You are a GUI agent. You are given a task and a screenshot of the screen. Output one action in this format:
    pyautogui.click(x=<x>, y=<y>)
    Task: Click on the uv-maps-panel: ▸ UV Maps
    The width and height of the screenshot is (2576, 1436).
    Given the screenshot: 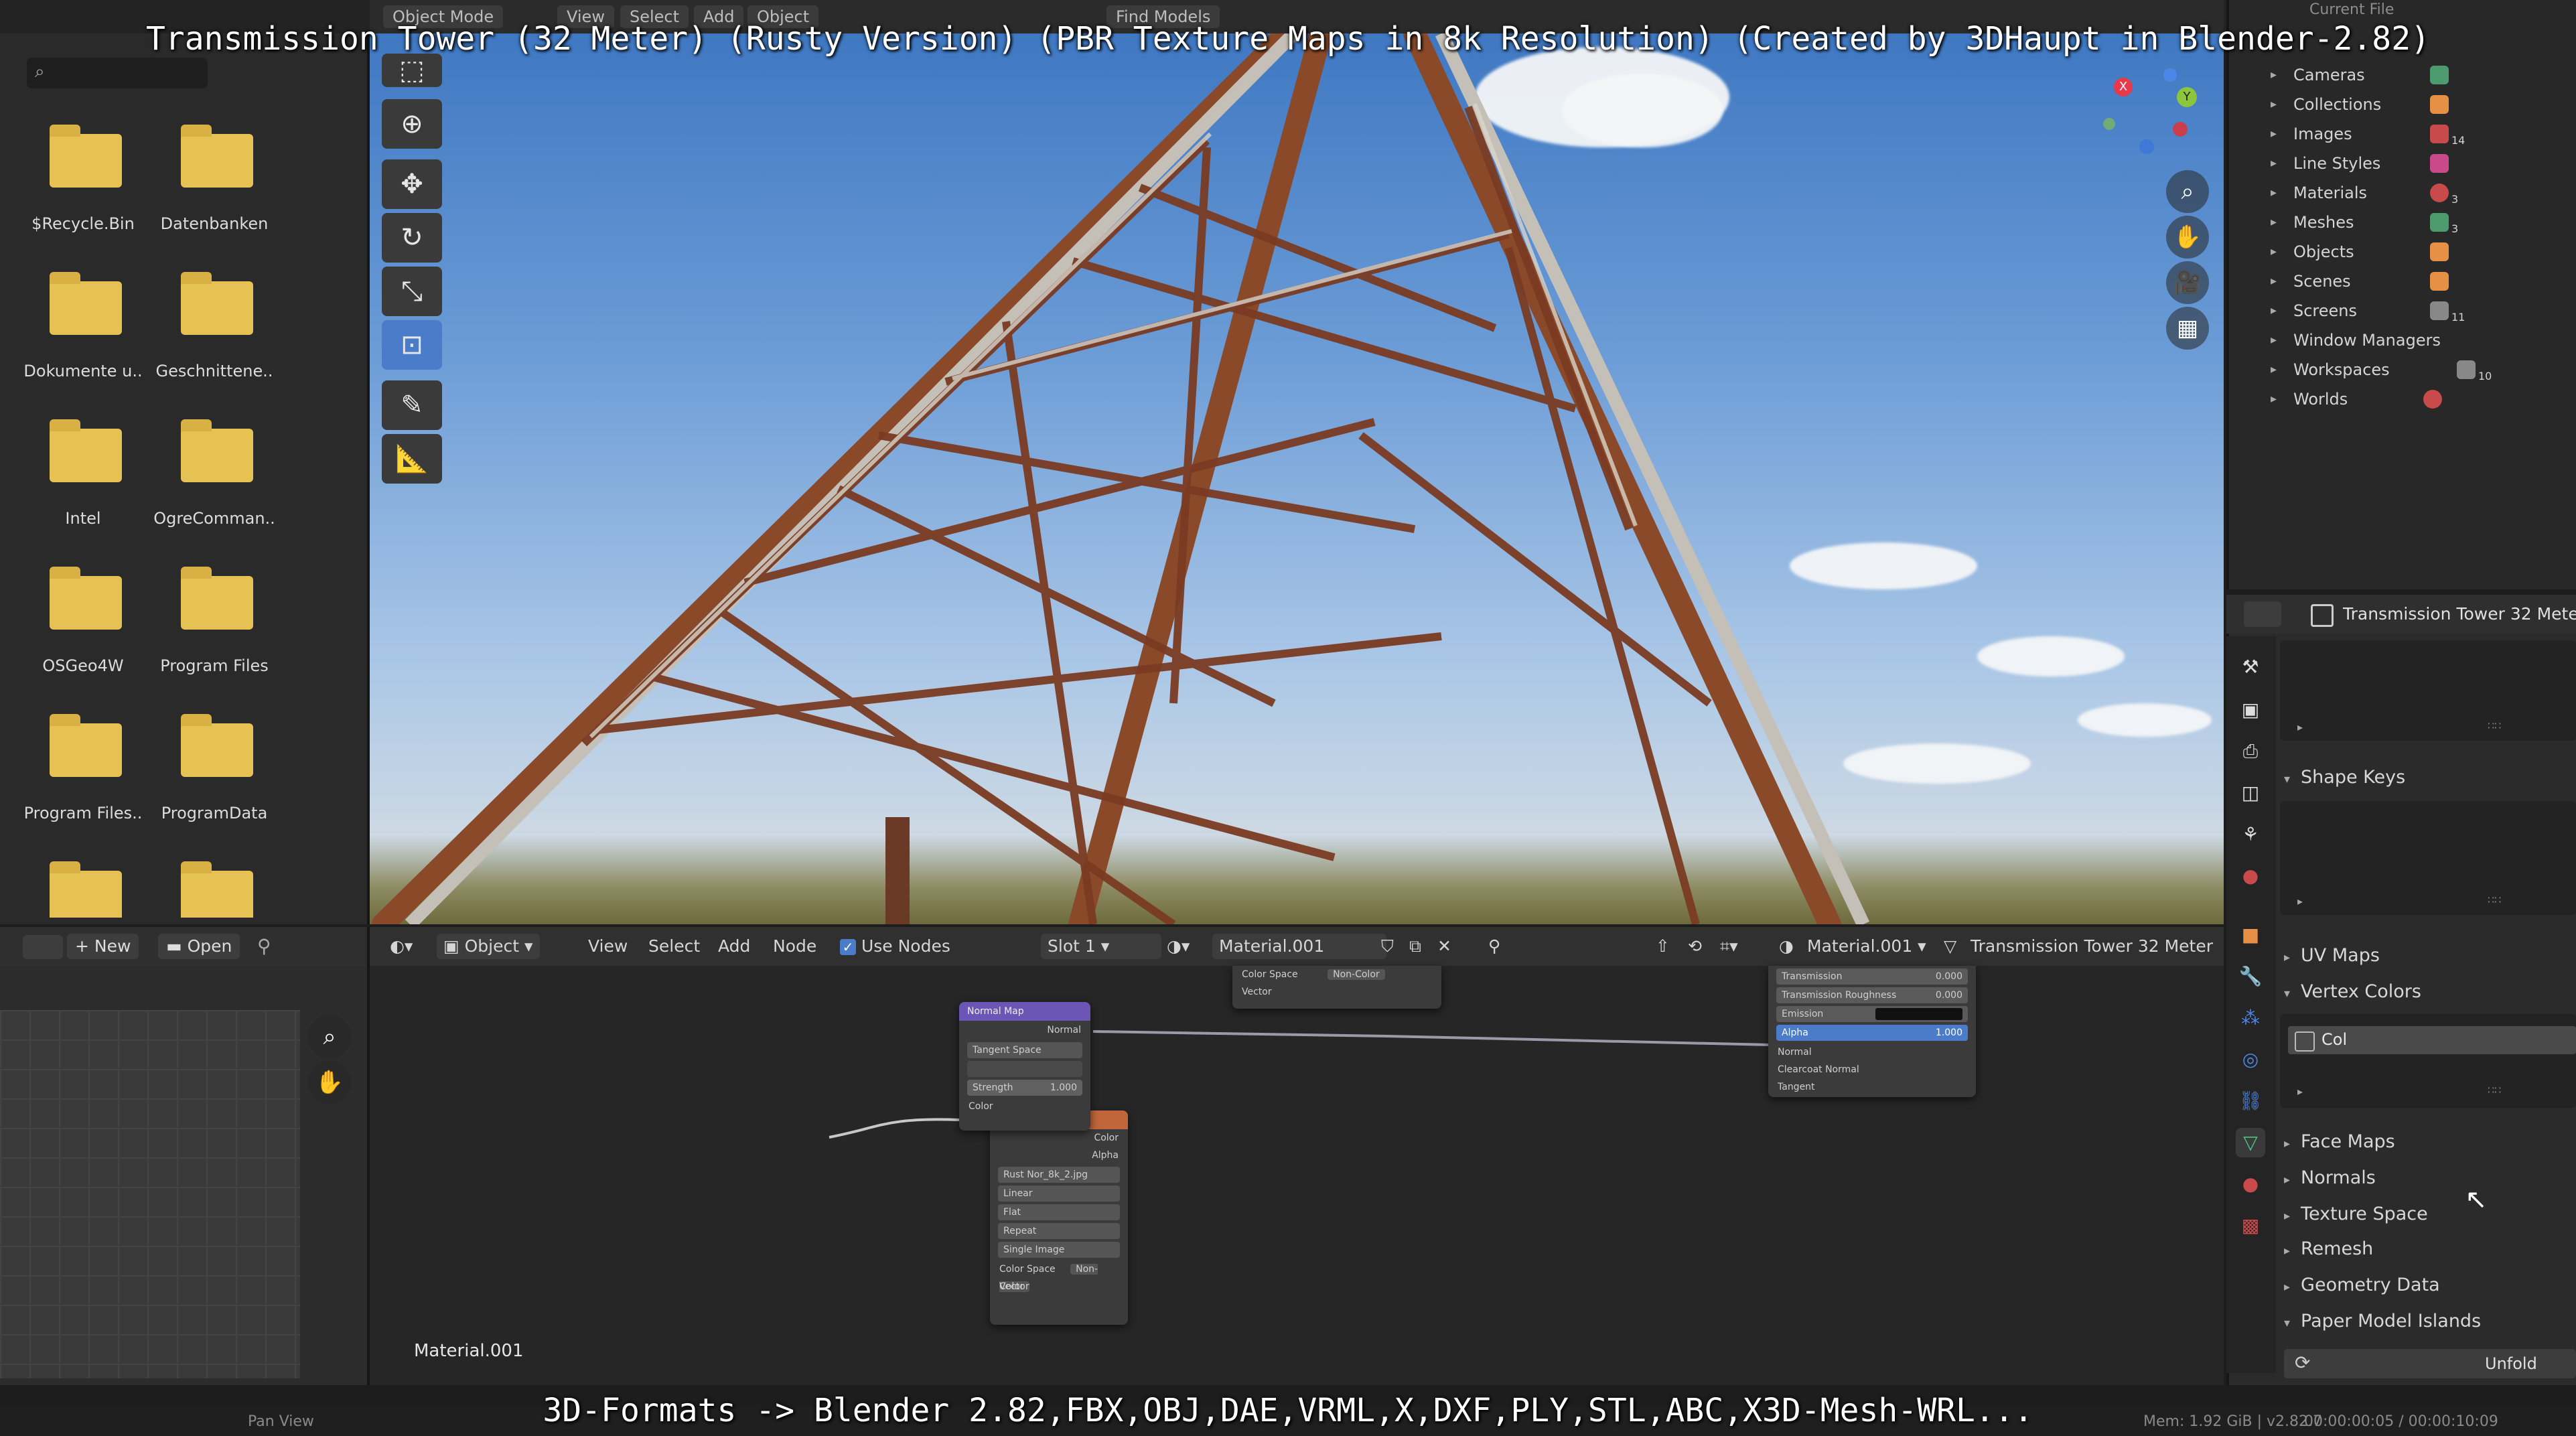 What is the action you would take?
    pyautogui.click(x=2428, y=956)
    